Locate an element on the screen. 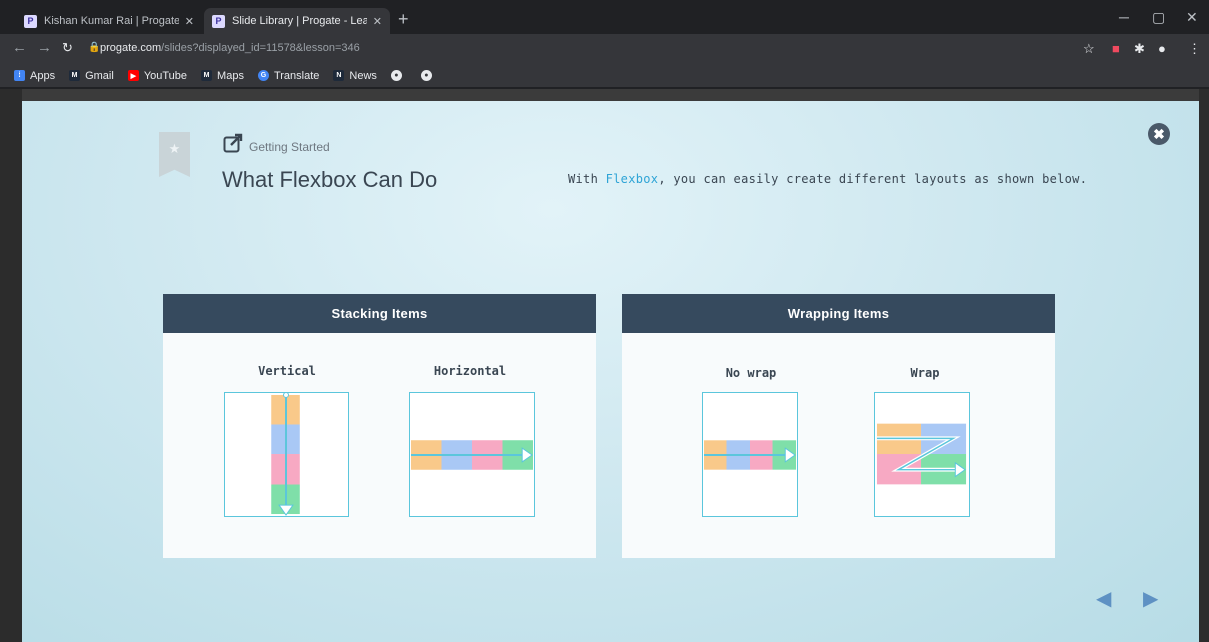 The width and height of the screenshot is (1209, 642). bookmark-globe-1: ● is located at coordinates (398, 75).